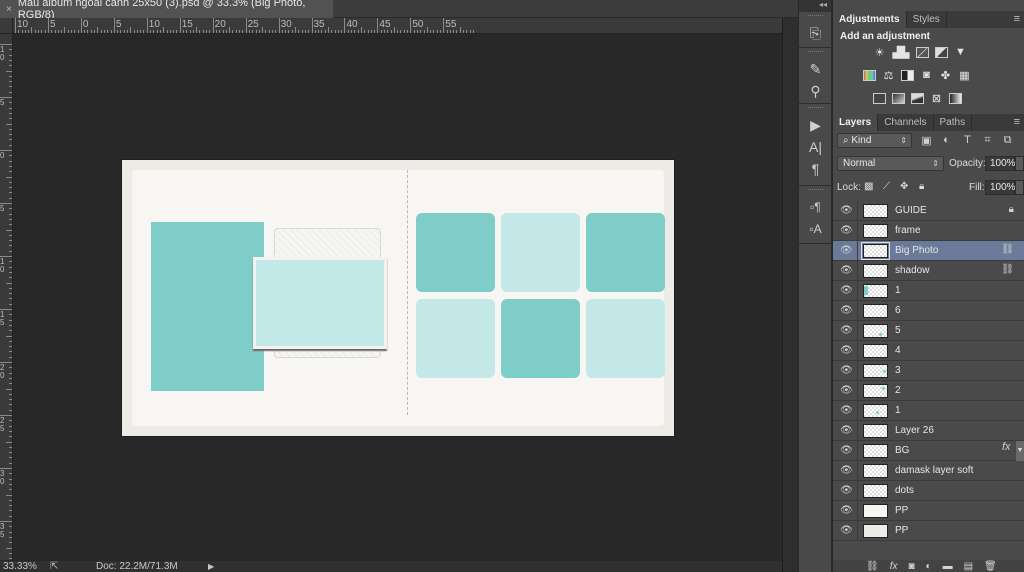 The image size is (1024, 572). What do you see at coordinates (894, 566) in the screenshot?
I see `add-style-icon: fx` at bounding box center [894, 566].